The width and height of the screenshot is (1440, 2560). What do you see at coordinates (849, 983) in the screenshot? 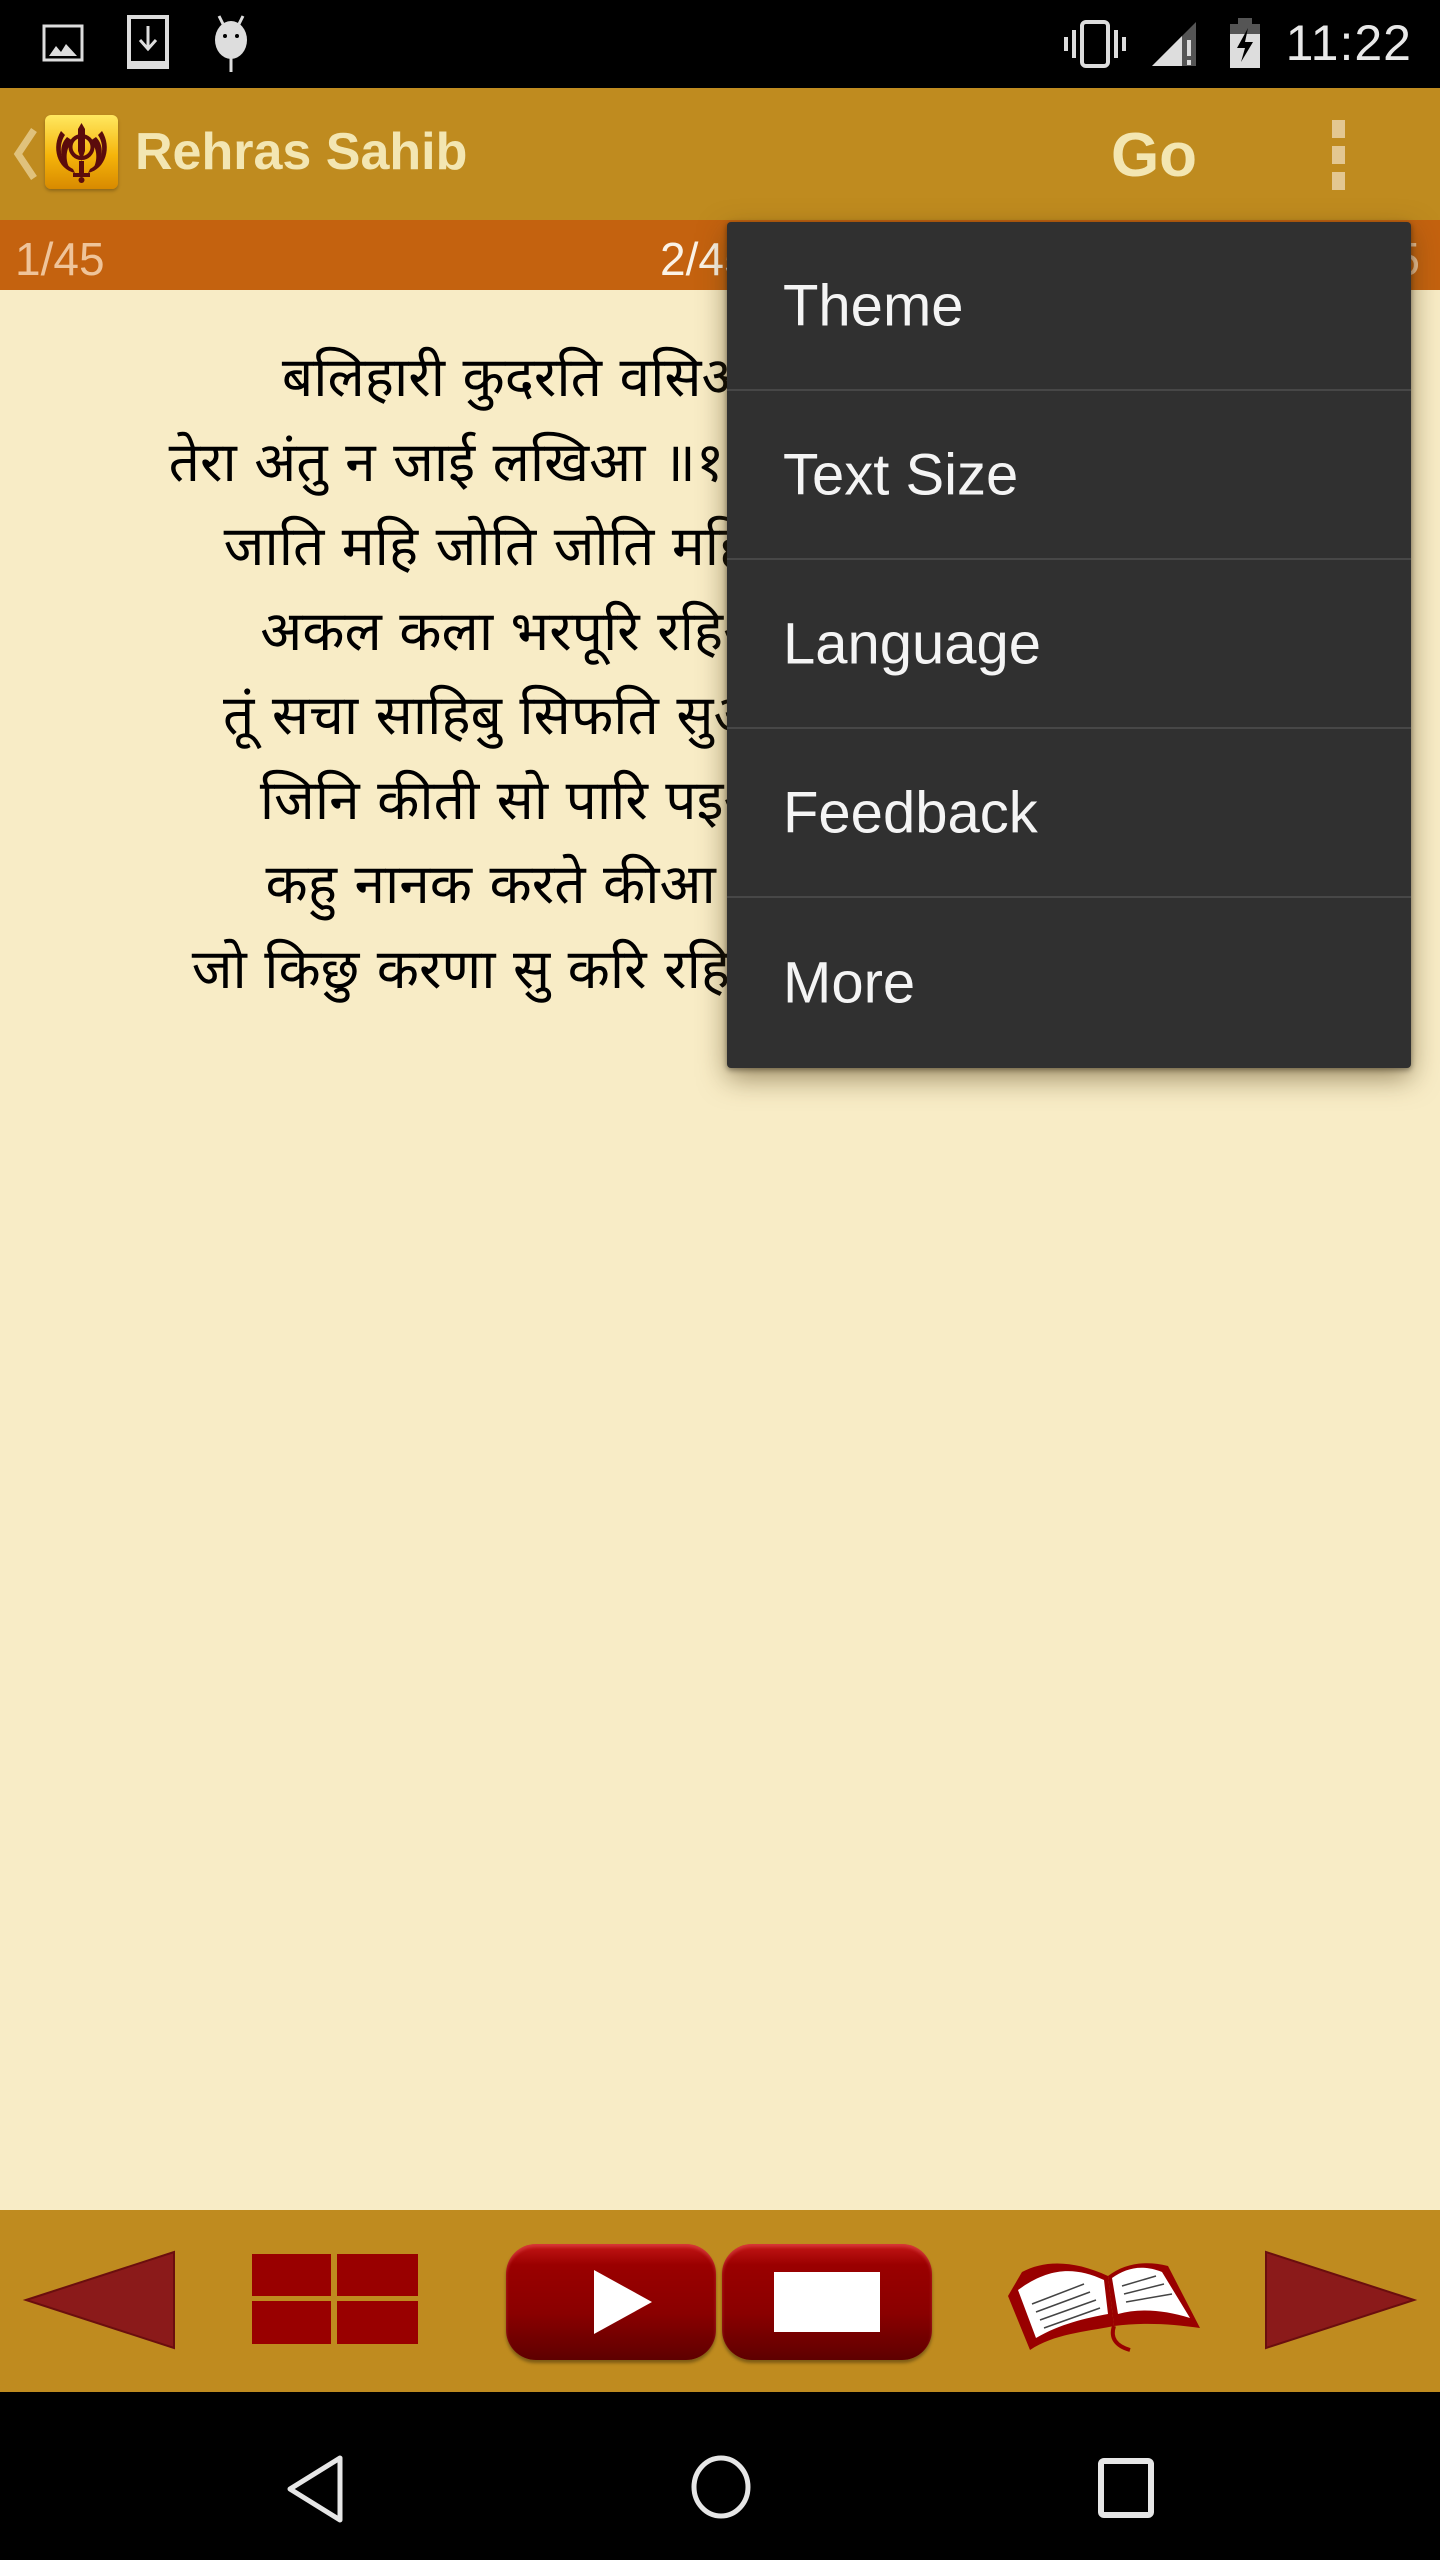
I see `menu-item-label: More` at bounding box center [849, 983].